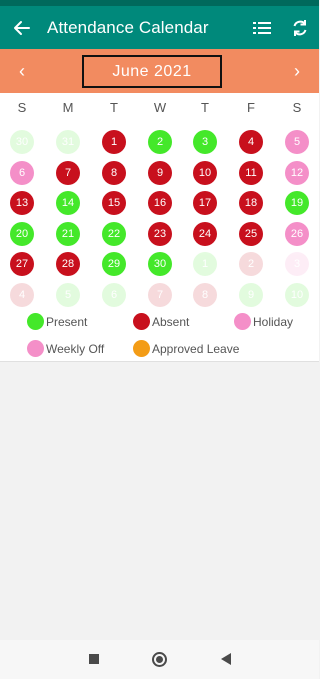 This screenshot has width=320, height=679. What do you see at coordinates (160, 203) in the screenshot?
I see `calendar-day: 16` at bounding box center [160, 203].